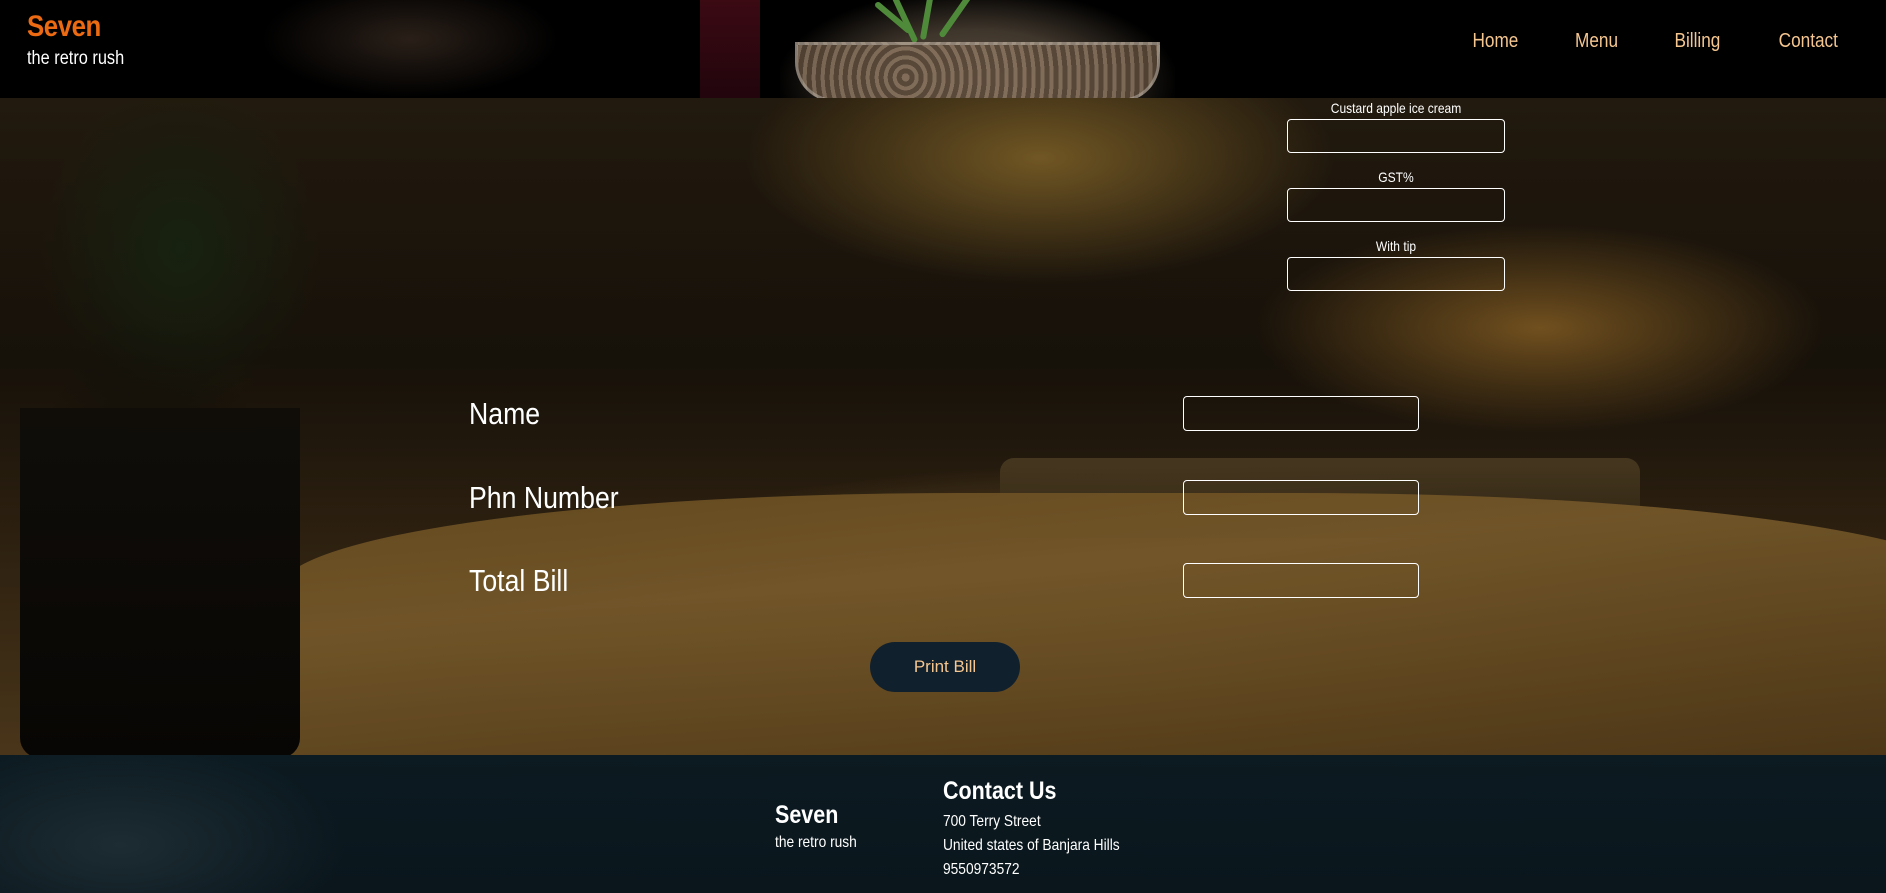 This screenshot has height=893, width=1886. Describe the element at coordinates (944, 581) in the screenshot. I see `total-row: Total Bill` at that location.